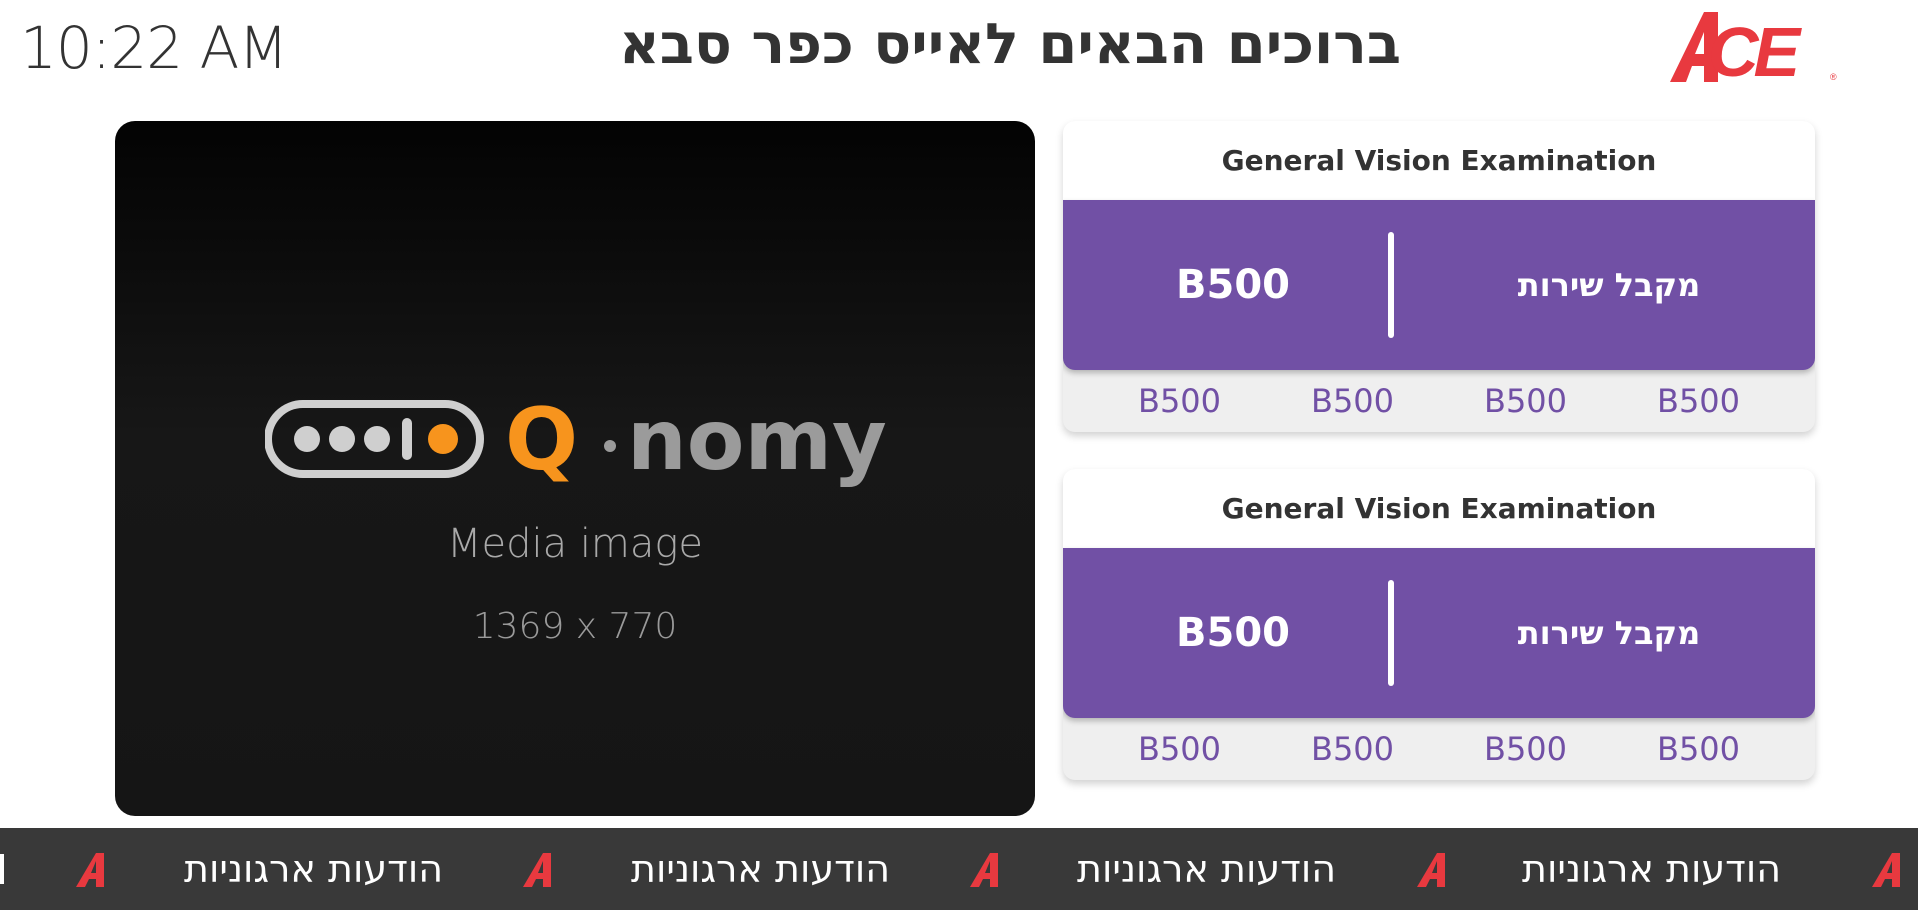  What do you see at coordinates (575, 626) in the screenshot?
I see `media-size-text: 1369 x 770` at bounding box center [575, 626].